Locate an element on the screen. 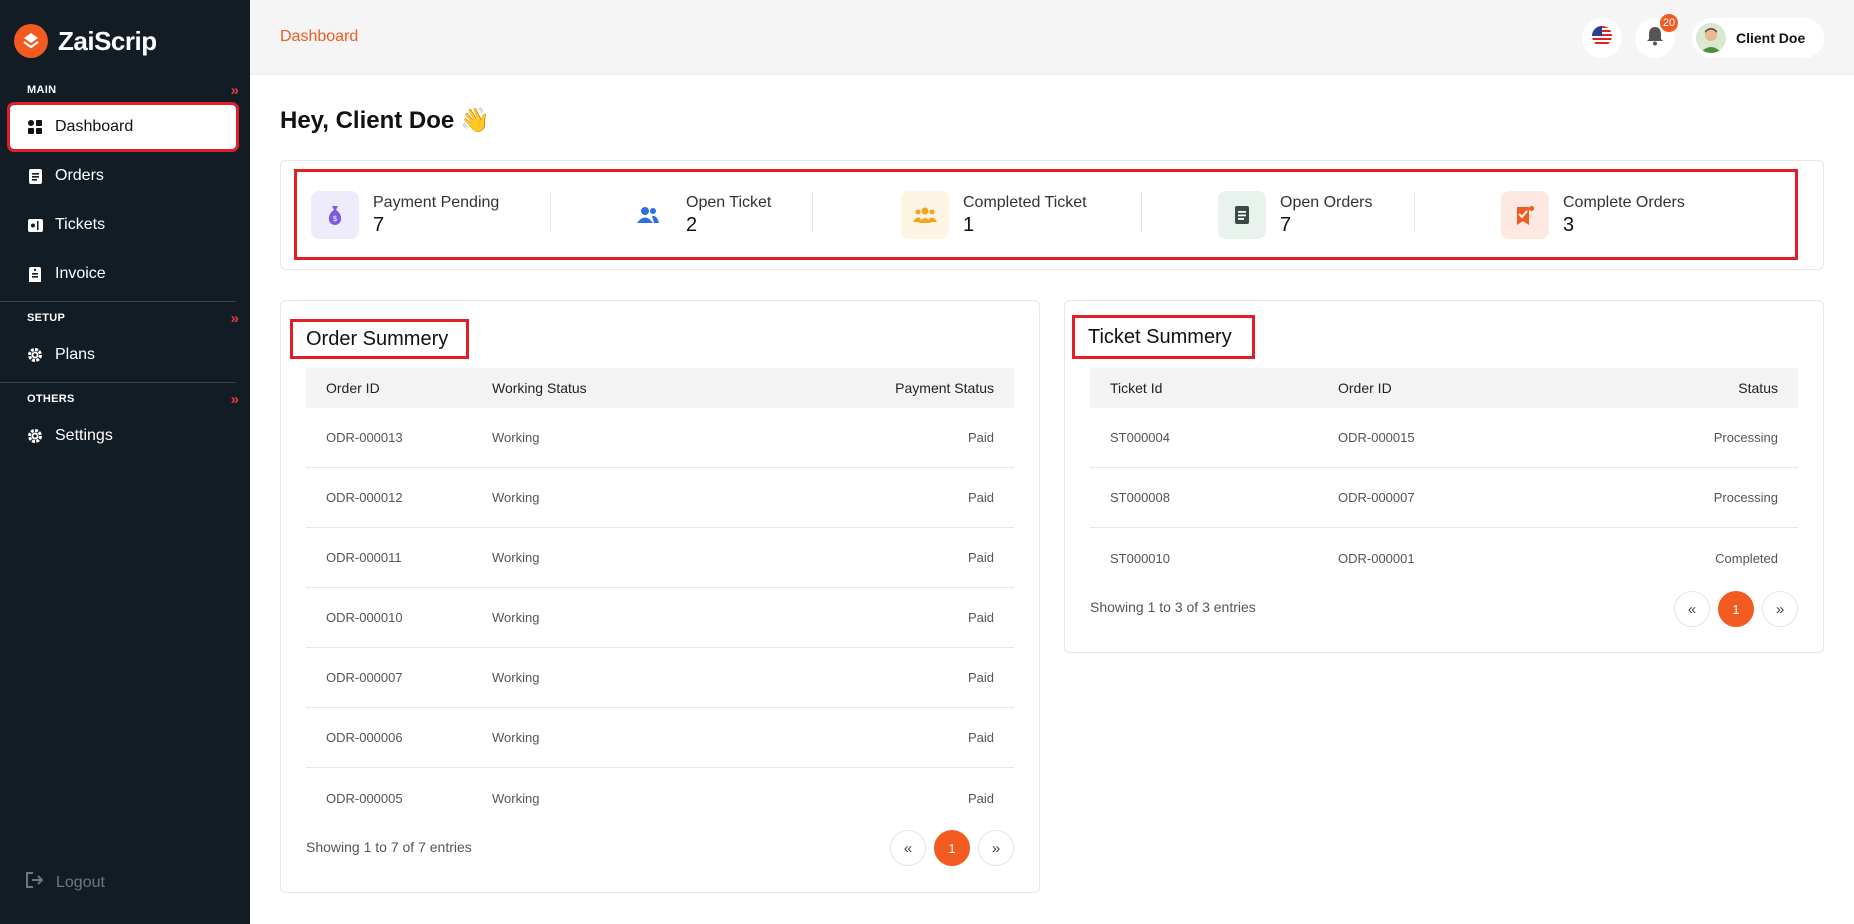 The height and width of the screenshot is (924, 1854). breadcrumb: Dashboard is located at coordinates (319, 37).